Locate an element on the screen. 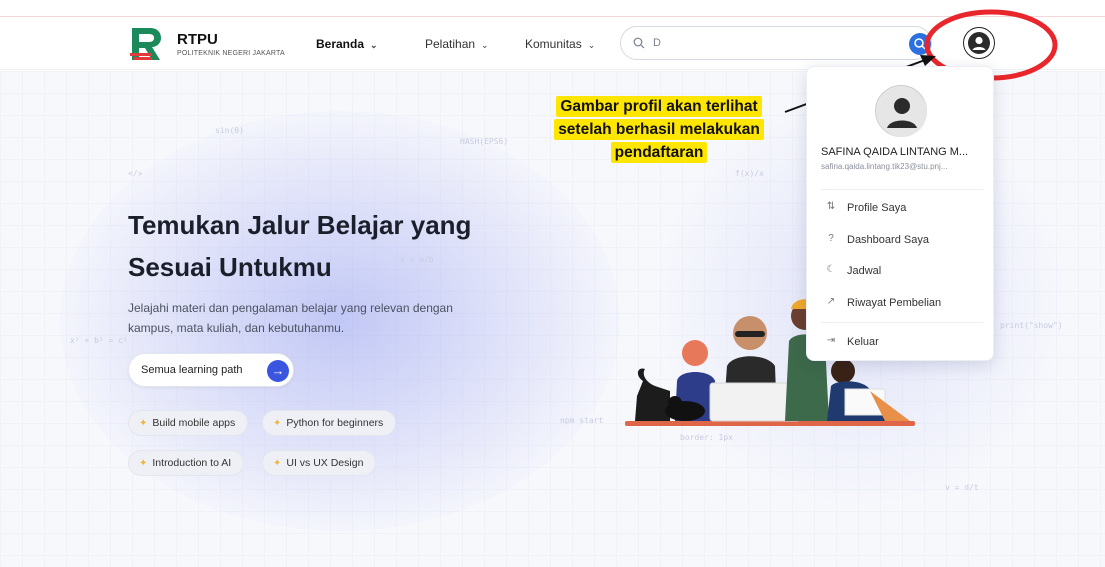 Image resolution: width=1105 pixels, height=567 pixels. search-button is located at coordinates (920, 44).